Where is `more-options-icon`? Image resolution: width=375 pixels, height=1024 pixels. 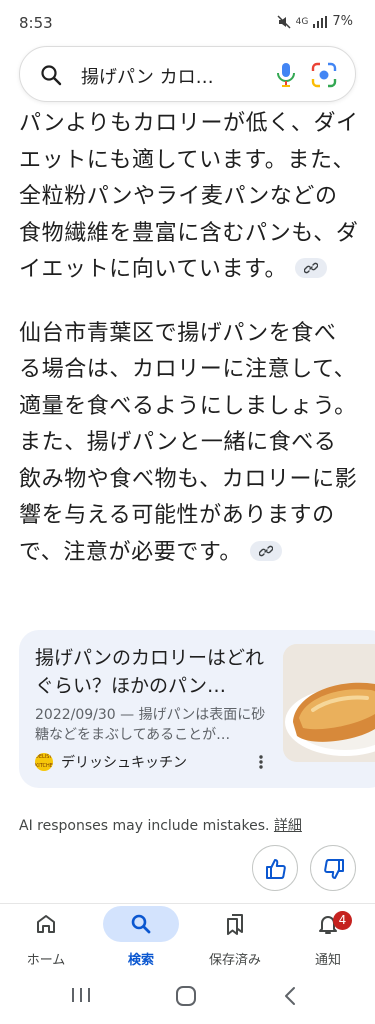 more-options-icon is located at coordinates (261, 764).